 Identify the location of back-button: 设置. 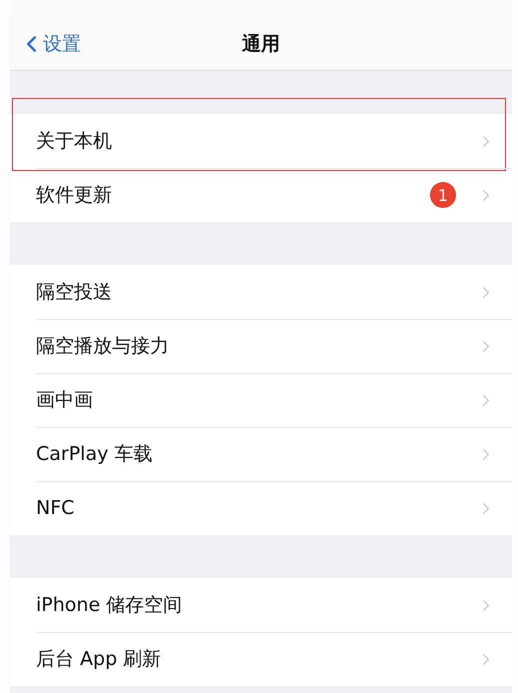
(53, 43).